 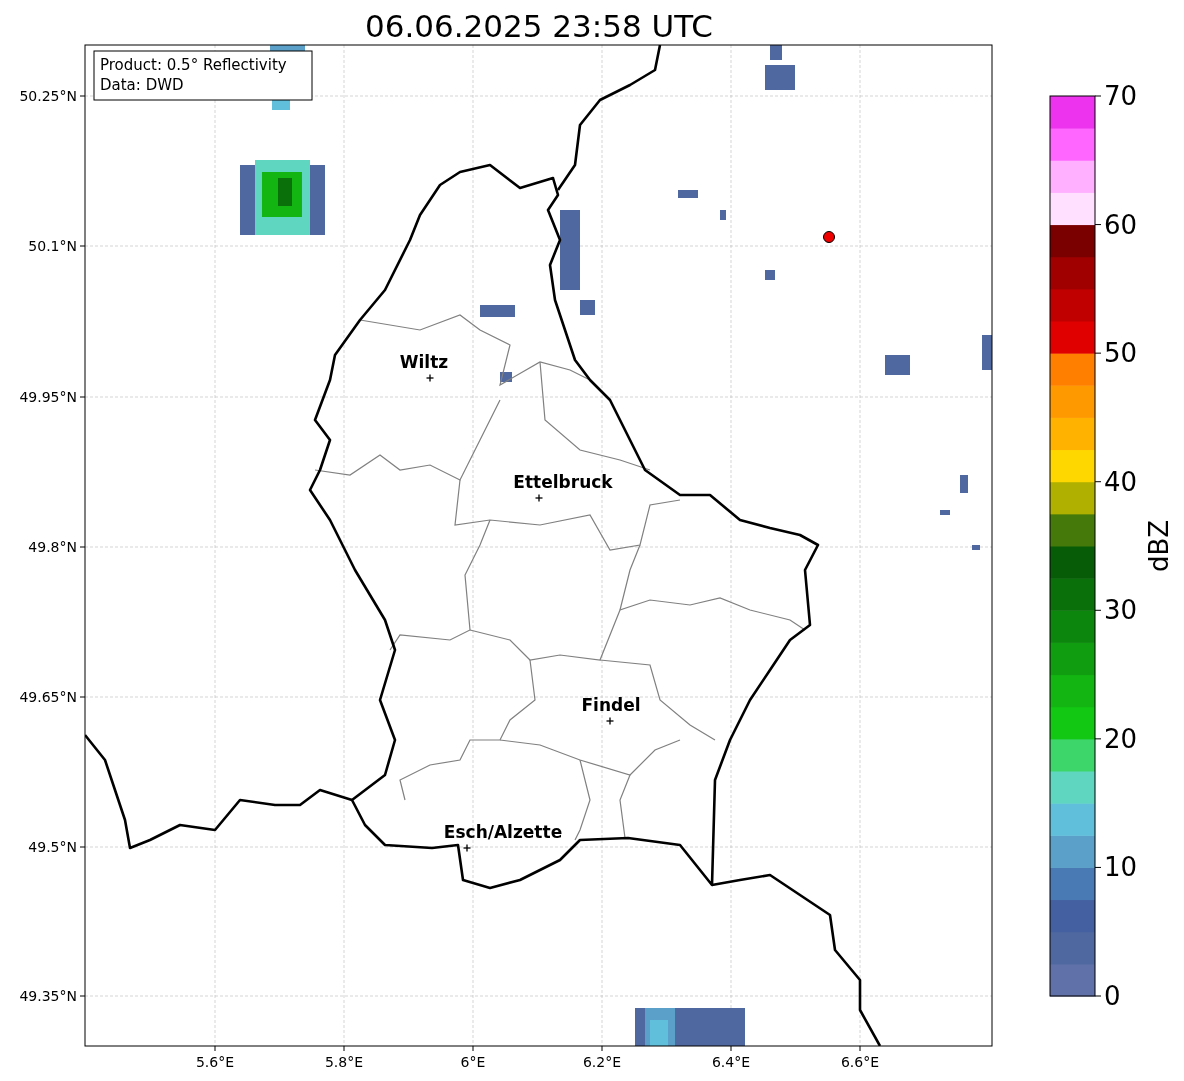 What do you see at coordinates (1121, 738) in the screenshot?
I see `colorbar-tick-label: 20` at bounding box center [1121, 738].